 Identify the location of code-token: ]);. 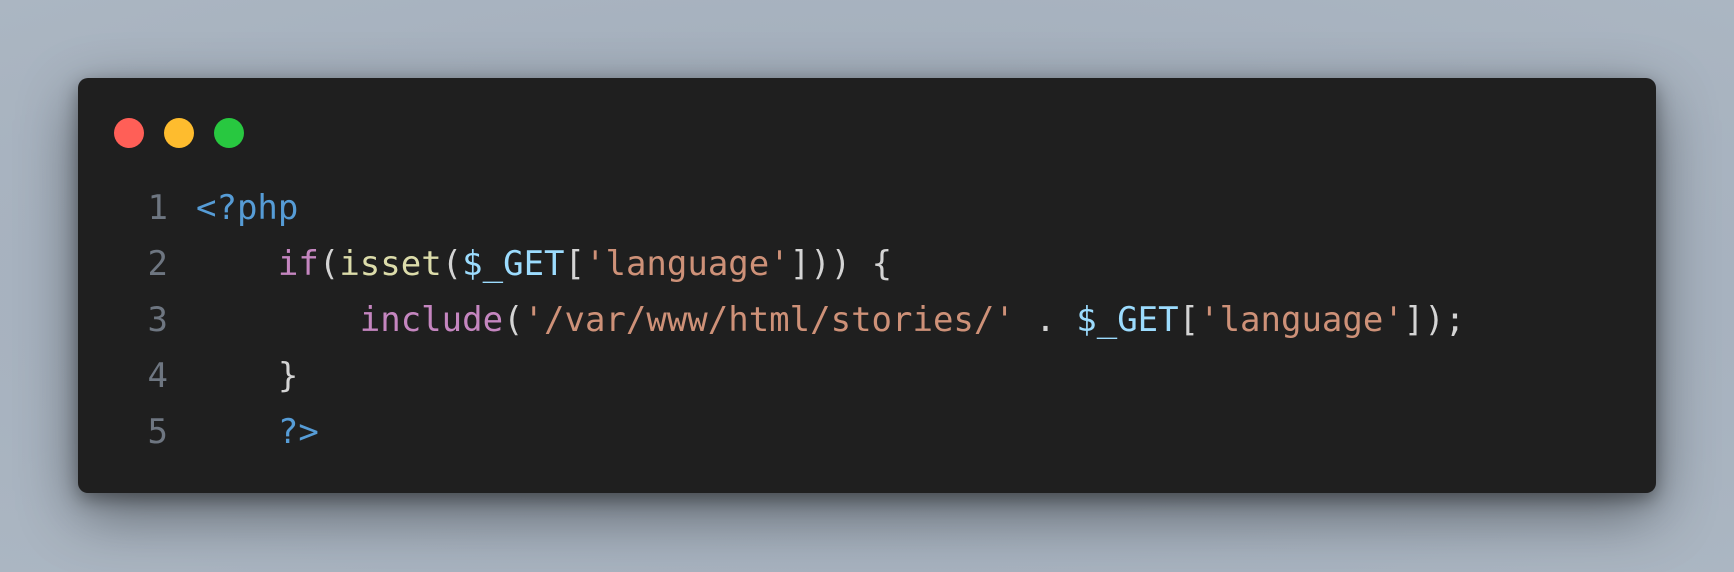
(1434, 320).